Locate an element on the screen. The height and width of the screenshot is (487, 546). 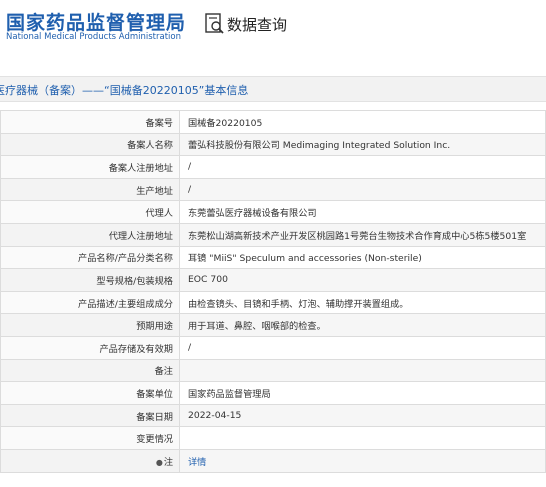
table-row: ●注 详情 is located at coordinates (273, 460).